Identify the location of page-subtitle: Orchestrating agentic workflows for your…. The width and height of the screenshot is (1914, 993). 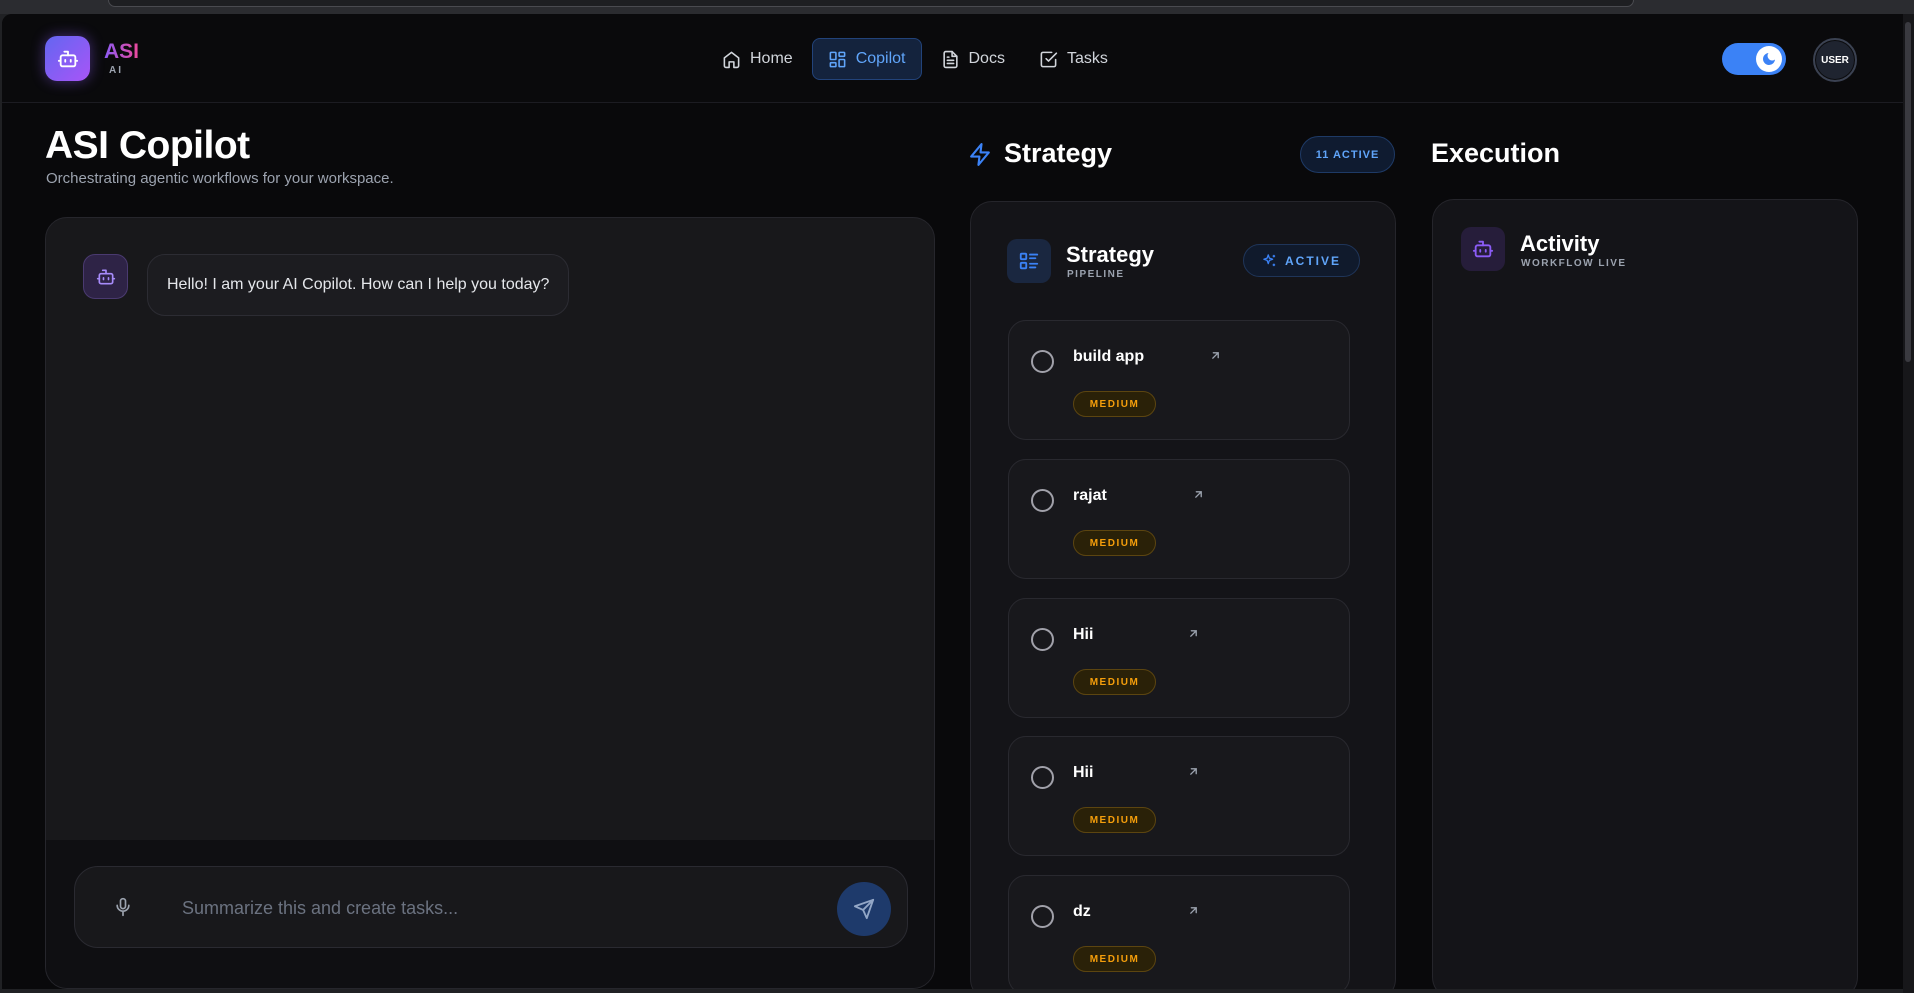
(220, 178).